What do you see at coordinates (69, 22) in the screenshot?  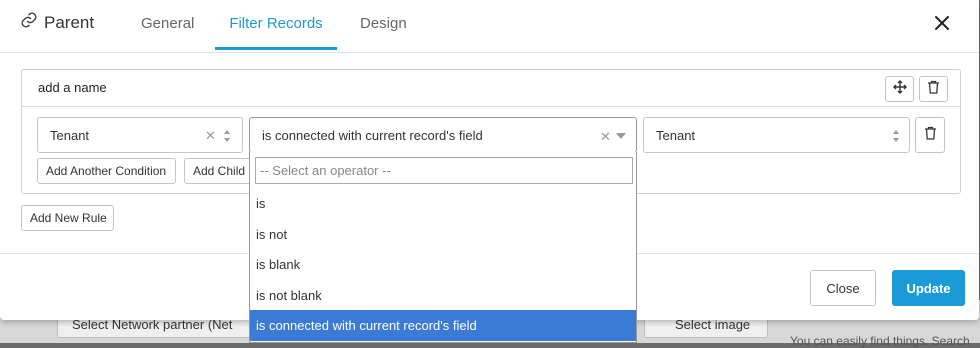 I see `modal-title-text: Parent` at bounding box center [69, 22].